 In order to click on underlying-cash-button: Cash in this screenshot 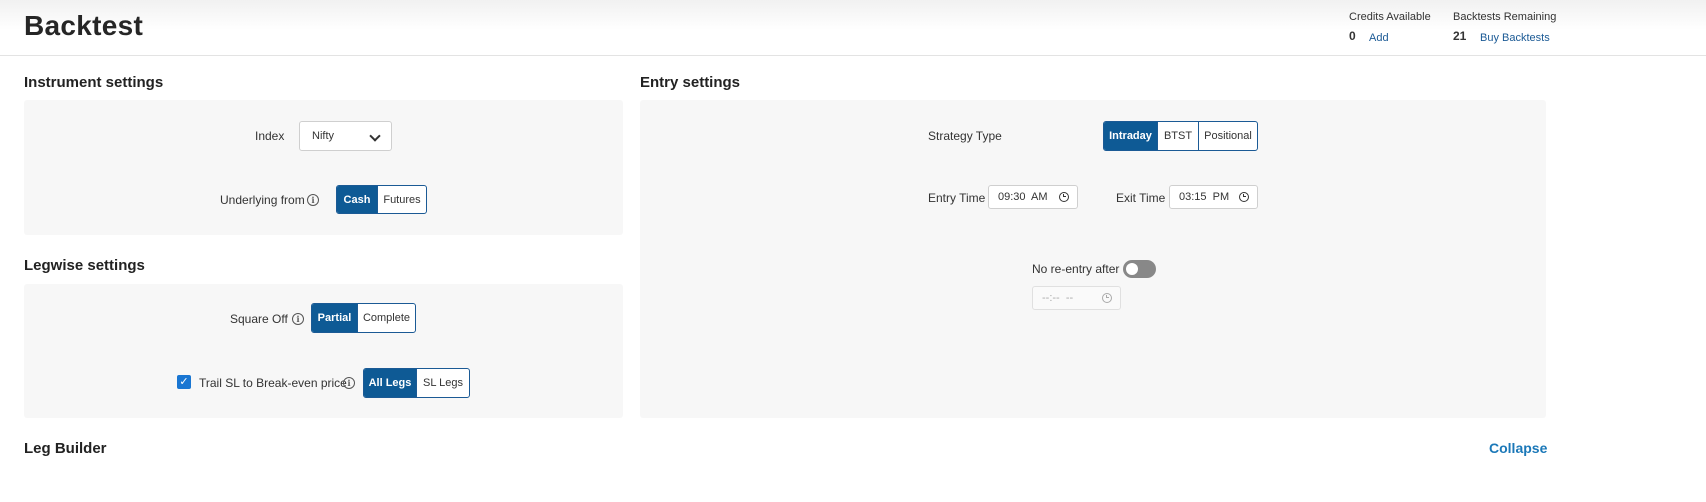, I will do `click(357, 199)`.